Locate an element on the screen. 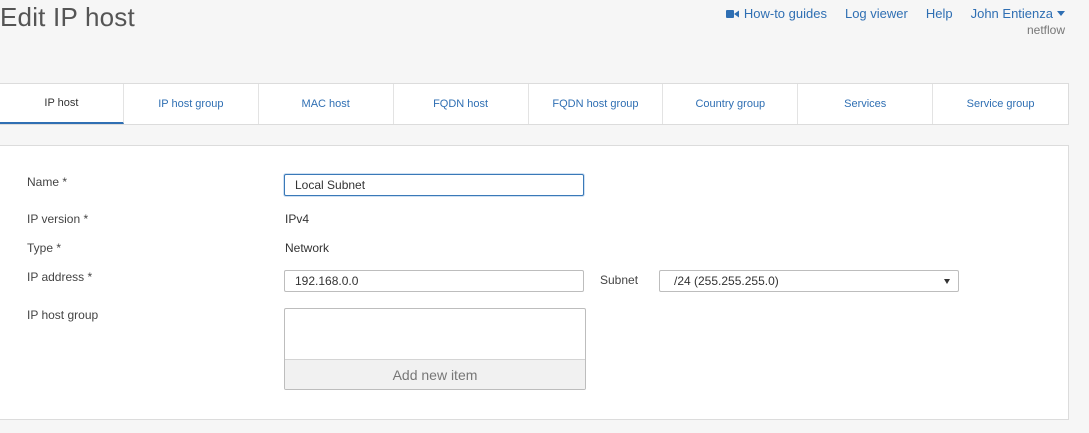  tab-country-group: Country group is located at coordinates (731, 104).